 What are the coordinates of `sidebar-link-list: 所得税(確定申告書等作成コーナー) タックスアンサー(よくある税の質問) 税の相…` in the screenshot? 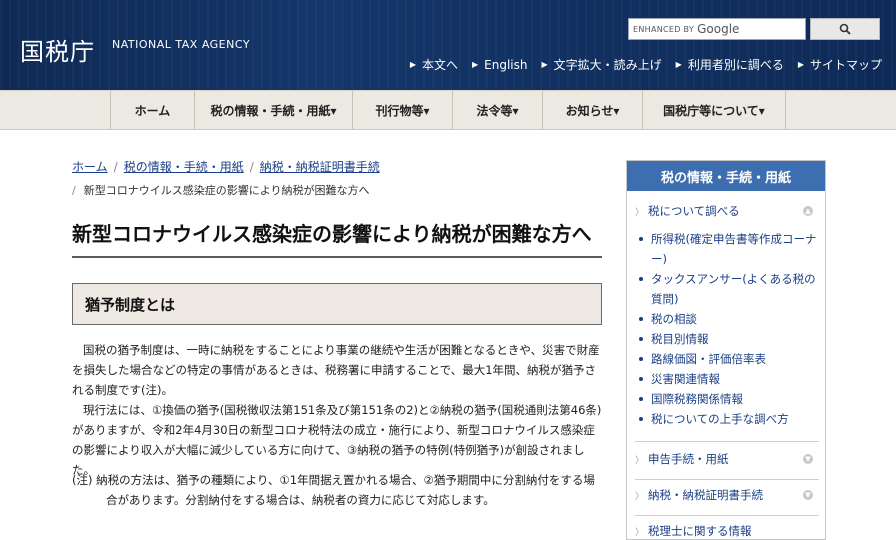 It's located at (727, 329).